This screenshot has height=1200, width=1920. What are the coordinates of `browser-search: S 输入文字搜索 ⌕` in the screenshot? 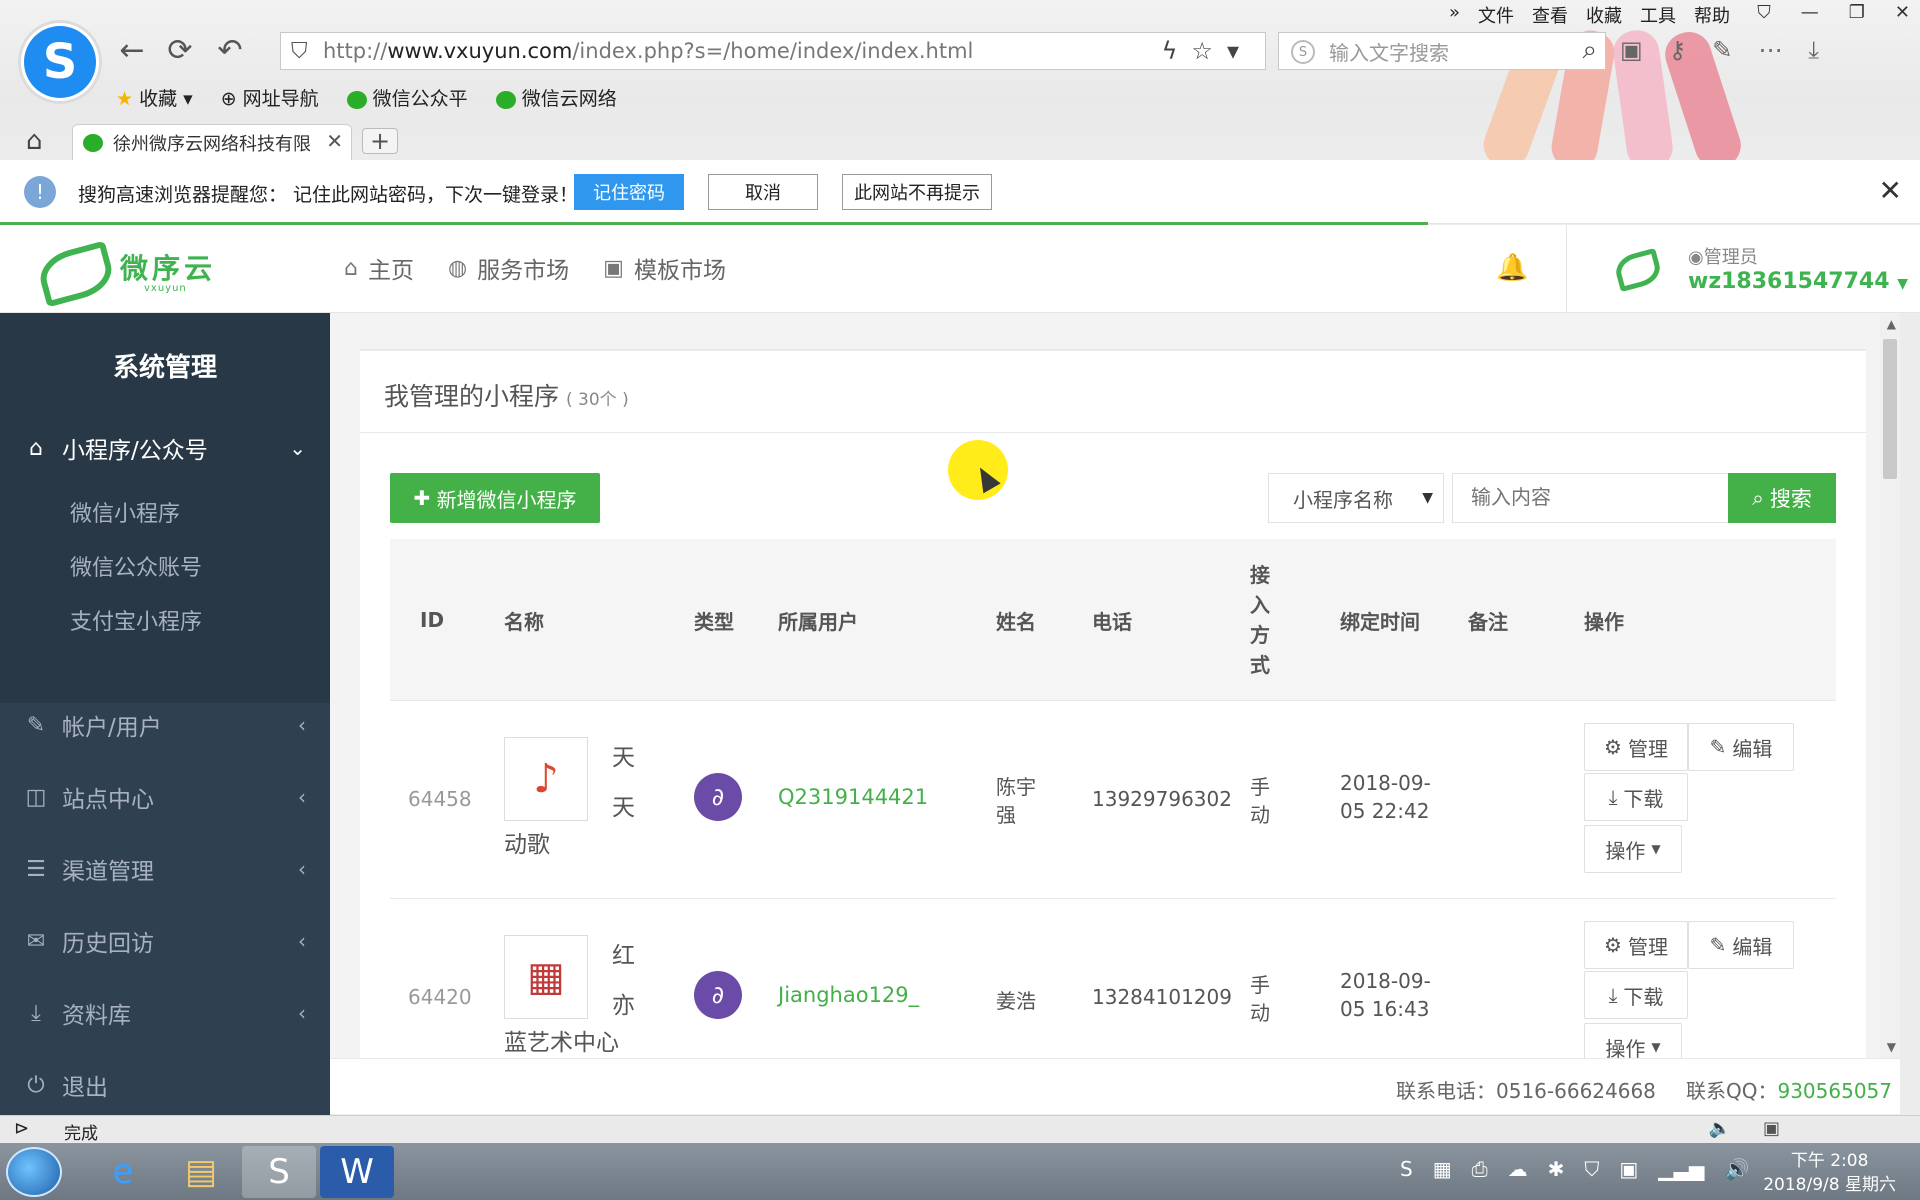 It's located at (1442, 51).